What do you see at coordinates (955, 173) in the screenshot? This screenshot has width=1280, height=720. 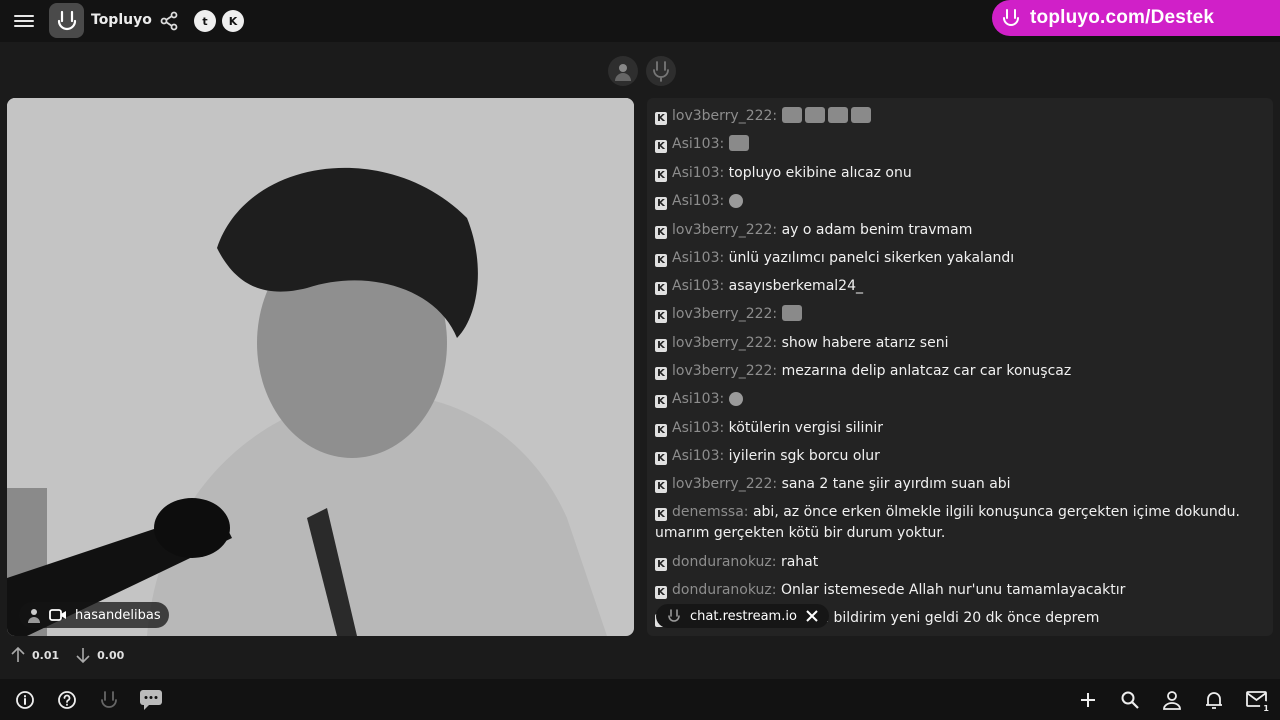 I see `chat-message: K Asi103: topluyo ekibine alıcaz onu` at bounding box center [955, 173].